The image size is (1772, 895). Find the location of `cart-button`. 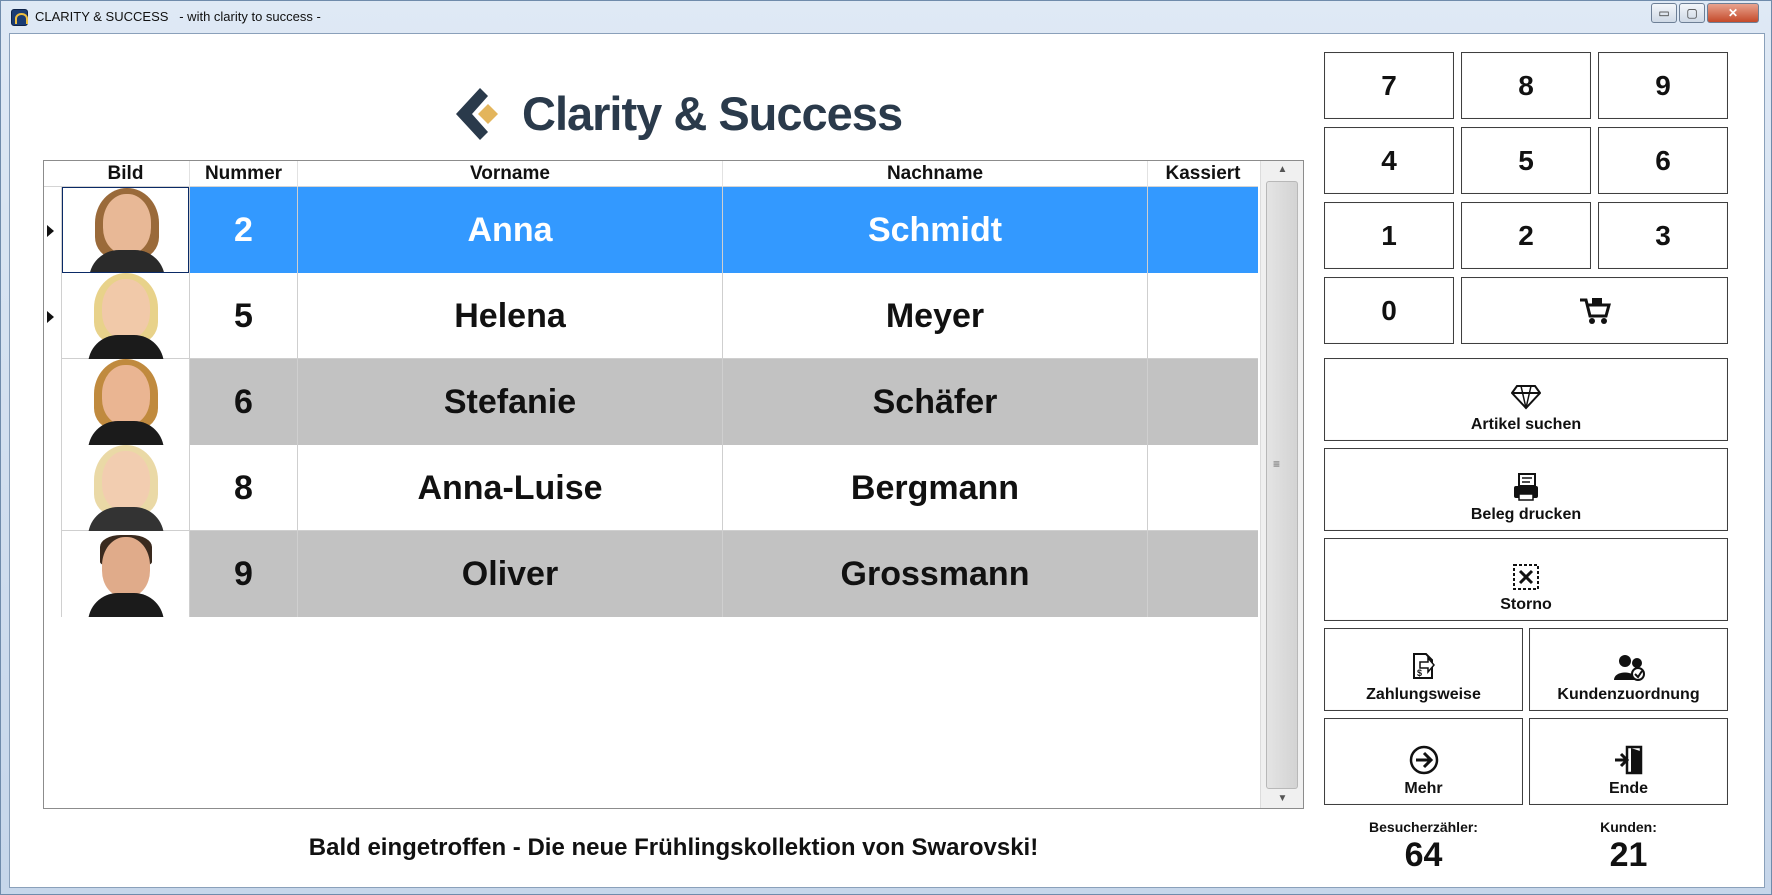

cart-button is located at coordinates (1594, 310).